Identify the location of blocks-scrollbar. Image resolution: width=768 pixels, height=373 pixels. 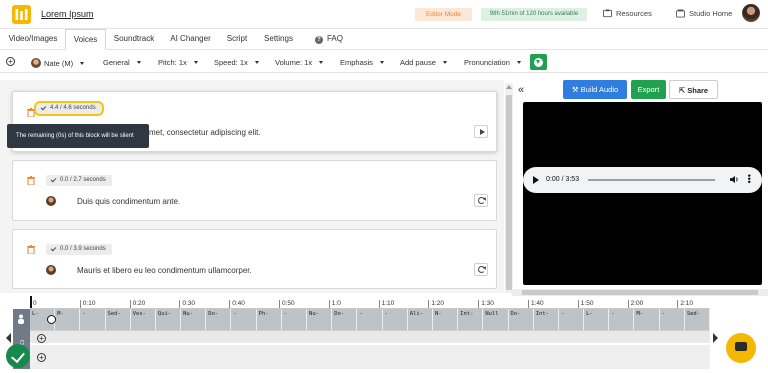
(509, 188).